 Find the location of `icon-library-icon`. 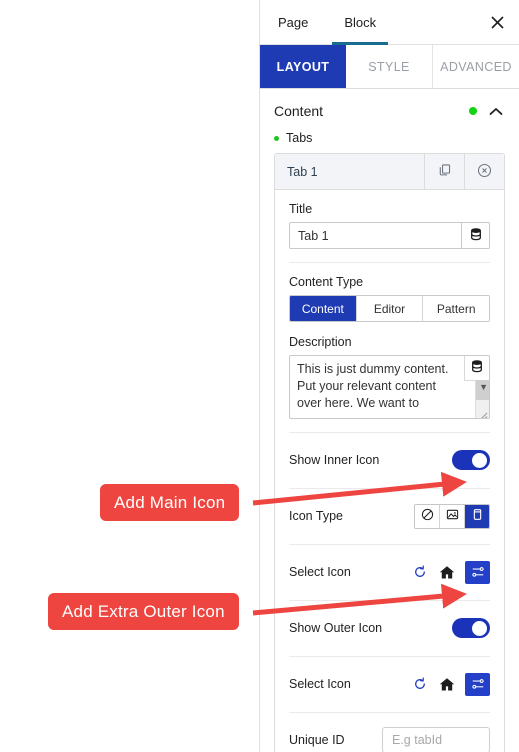

icon-library-icon is located at coordinates (477, 516).